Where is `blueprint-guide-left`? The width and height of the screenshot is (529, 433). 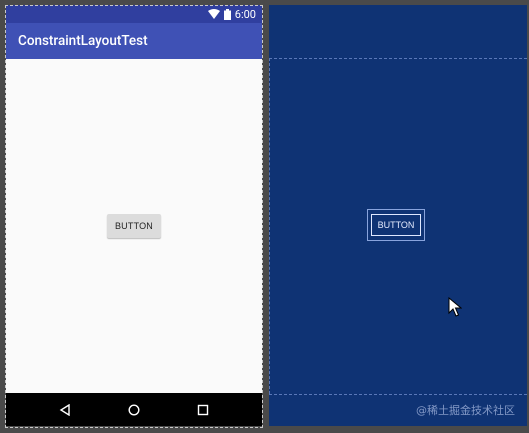 blueprint-guide-left is located at coordinates (269, 226).